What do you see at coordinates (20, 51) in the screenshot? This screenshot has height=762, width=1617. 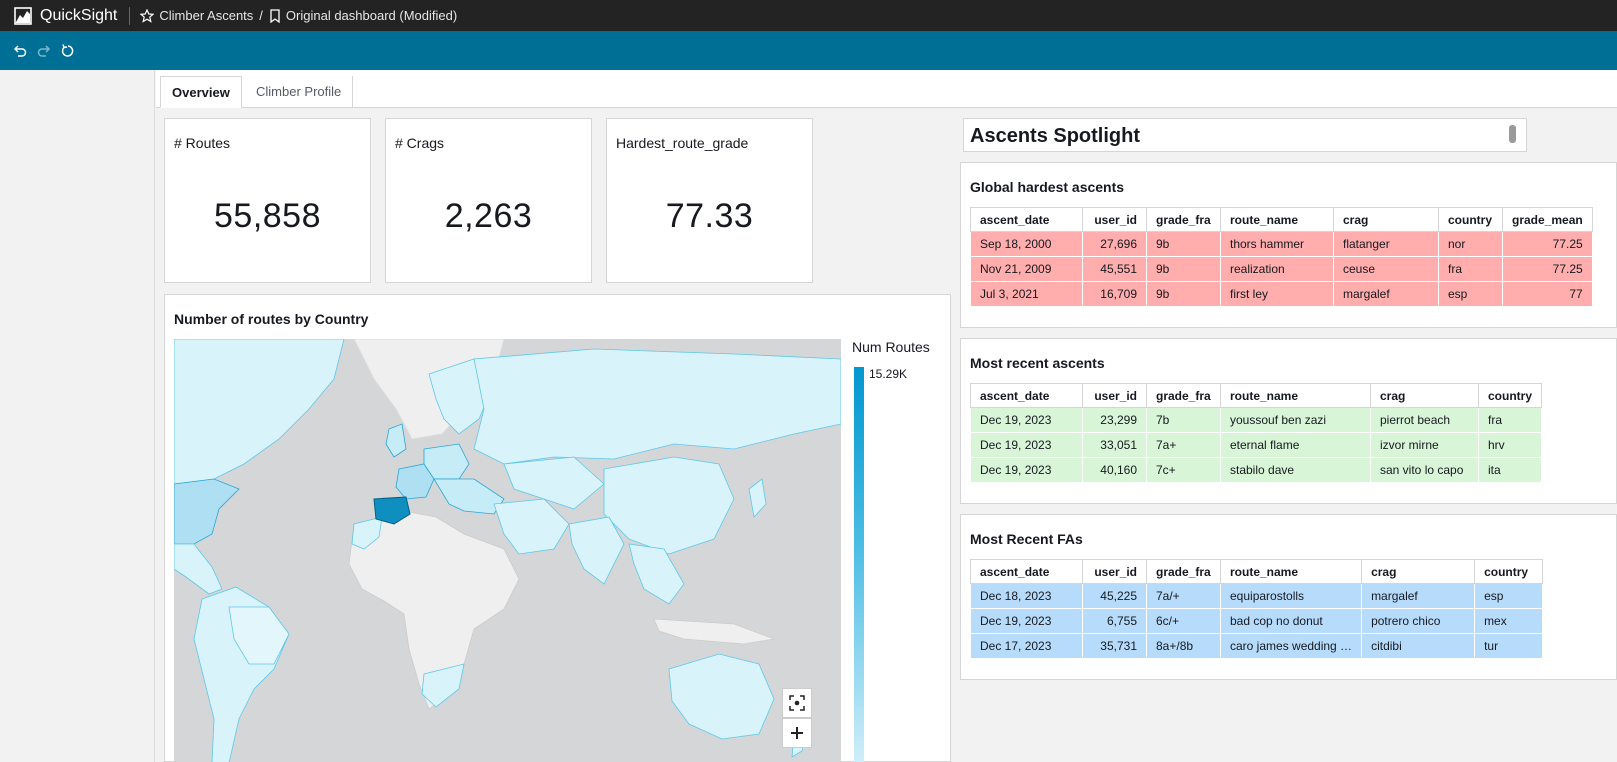 I see `undo-icon` at bounding box center [20, 51].